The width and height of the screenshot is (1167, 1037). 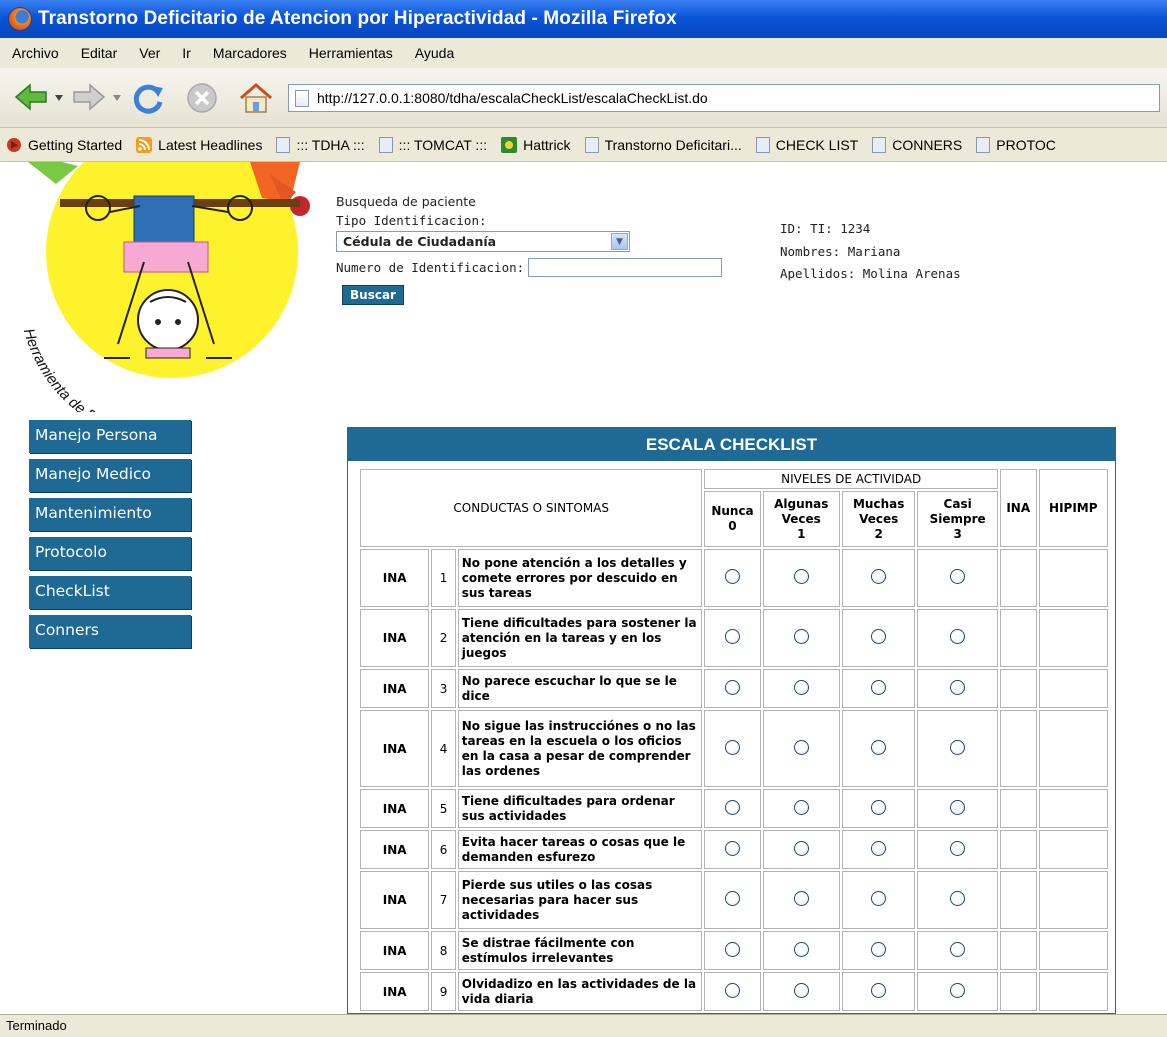 What do you see at coordinates (432, 144) in the screenshot?
I see `bookmark-tomcat: ::: TOMCAT :::` at bounding box center [432, 144].